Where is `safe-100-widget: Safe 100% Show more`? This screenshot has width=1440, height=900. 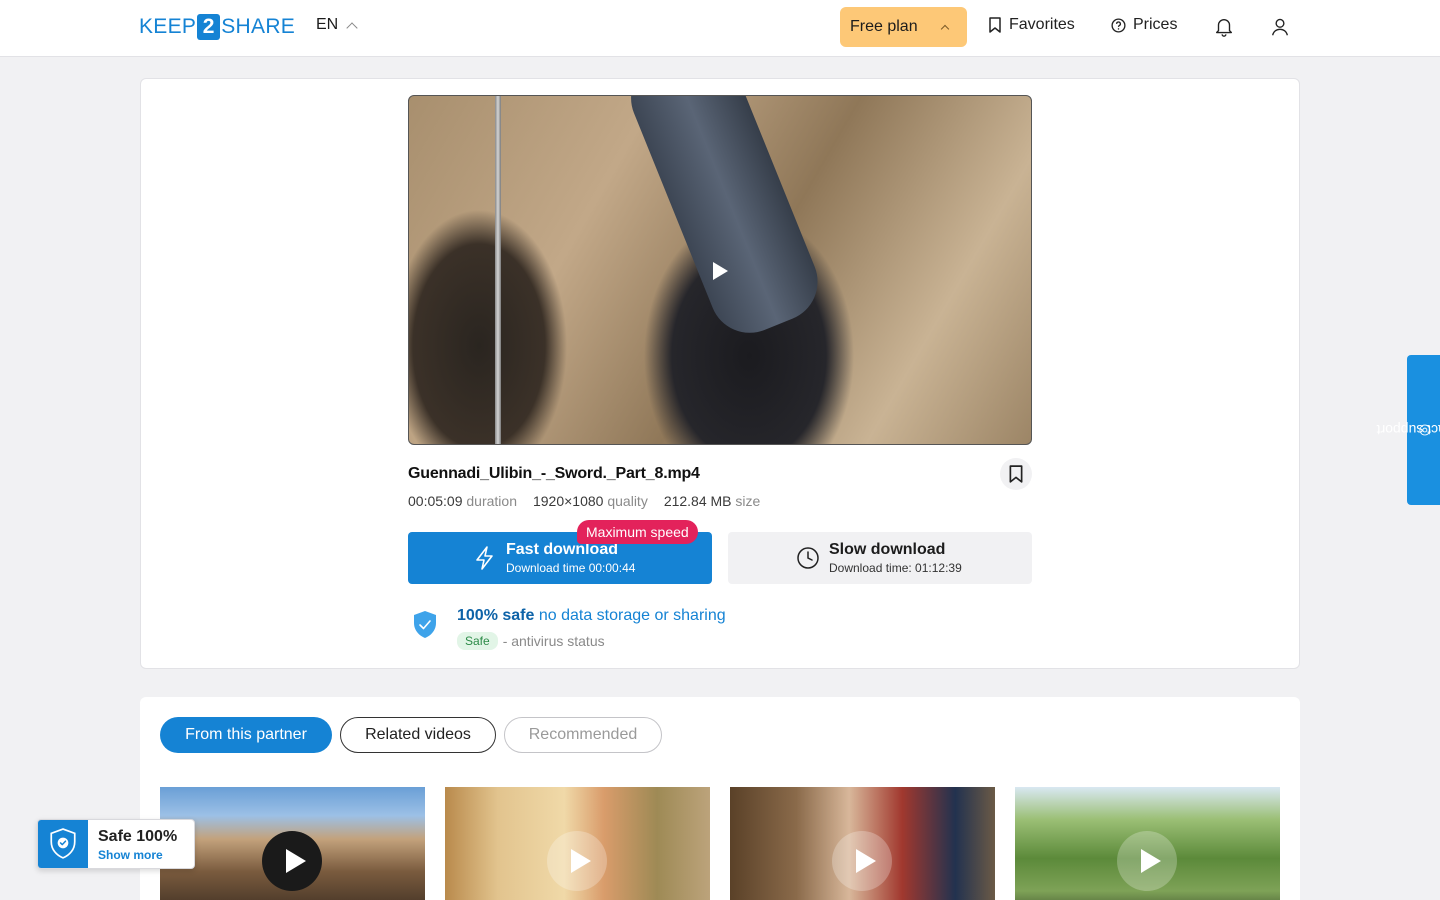
safe-100-widget: Safe 100% Show more is located at coordinates (116, 844).